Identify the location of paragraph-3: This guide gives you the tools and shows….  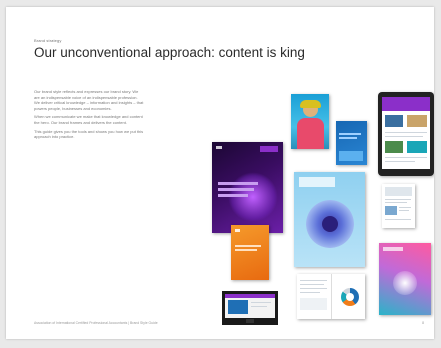
(89, 134).